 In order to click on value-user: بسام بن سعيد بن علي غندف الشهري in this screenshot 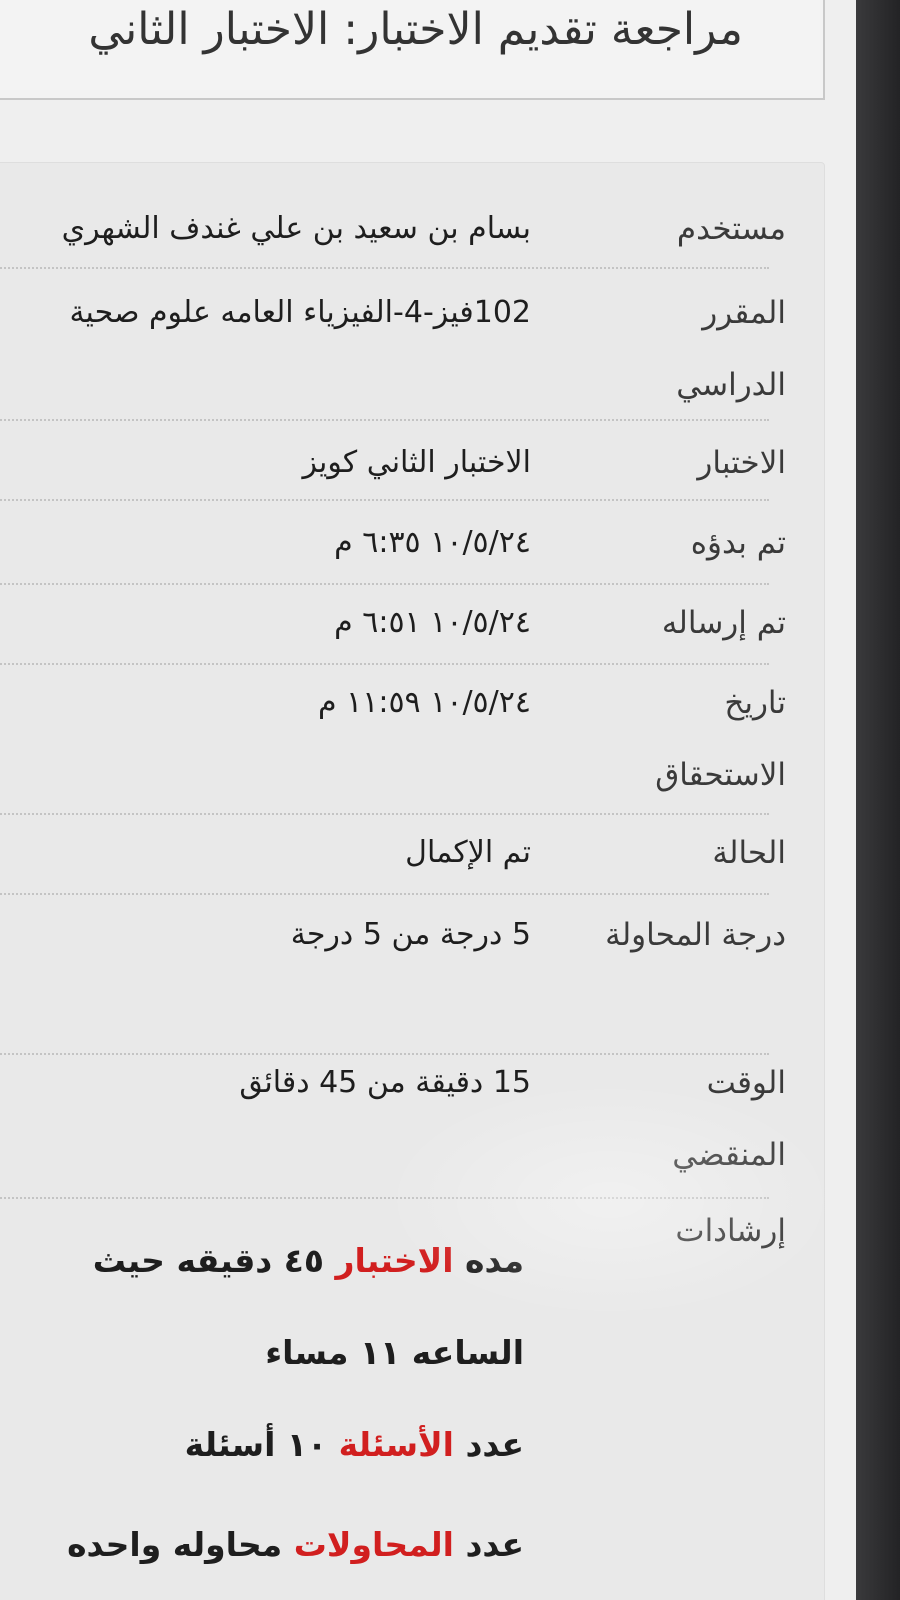, I will do `click(296, 228)`.